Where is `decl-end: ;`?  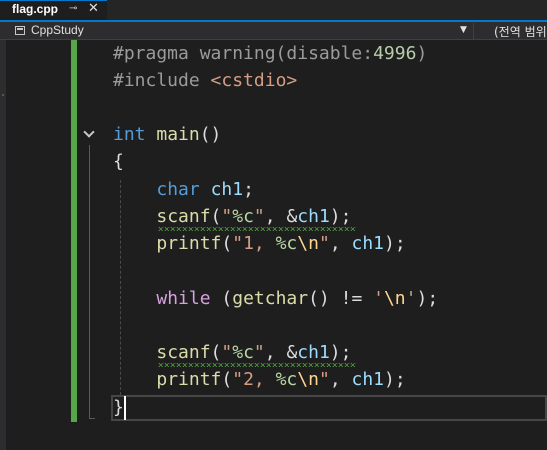 decl-end: ; is located at coordinates (248, 189).